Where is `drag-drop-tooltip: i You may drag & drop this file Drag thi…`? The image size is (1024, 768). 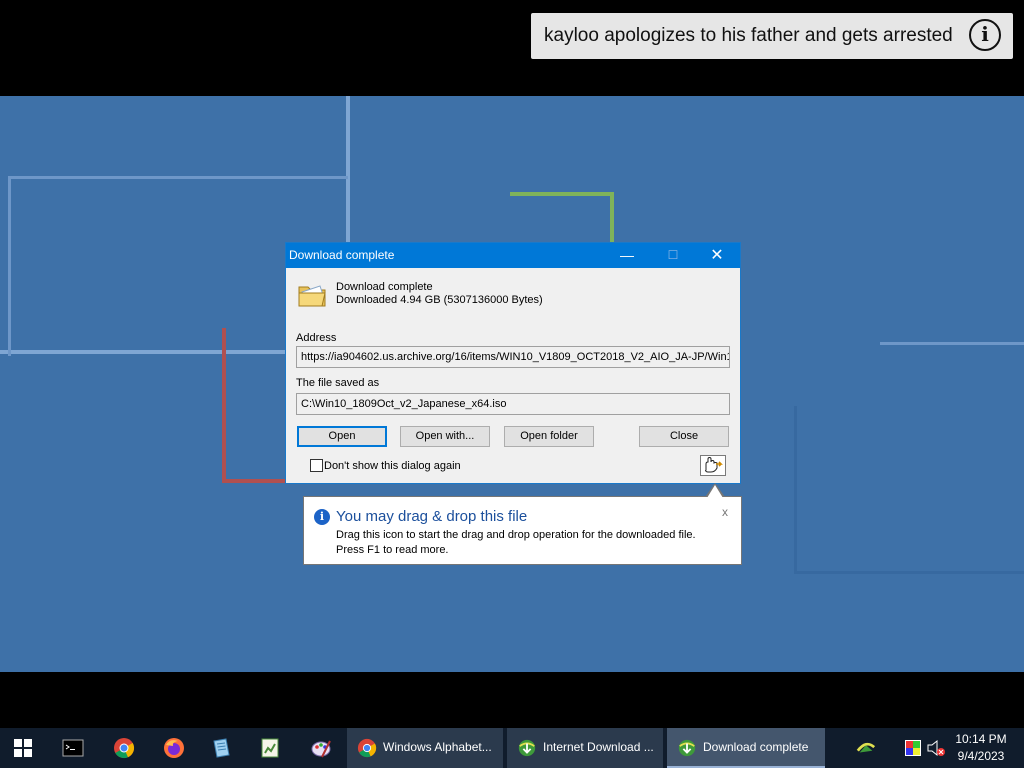 drag-drop-tooltip: i You may drag & drop this file Drag thi… is located at coordinates (522, 524).